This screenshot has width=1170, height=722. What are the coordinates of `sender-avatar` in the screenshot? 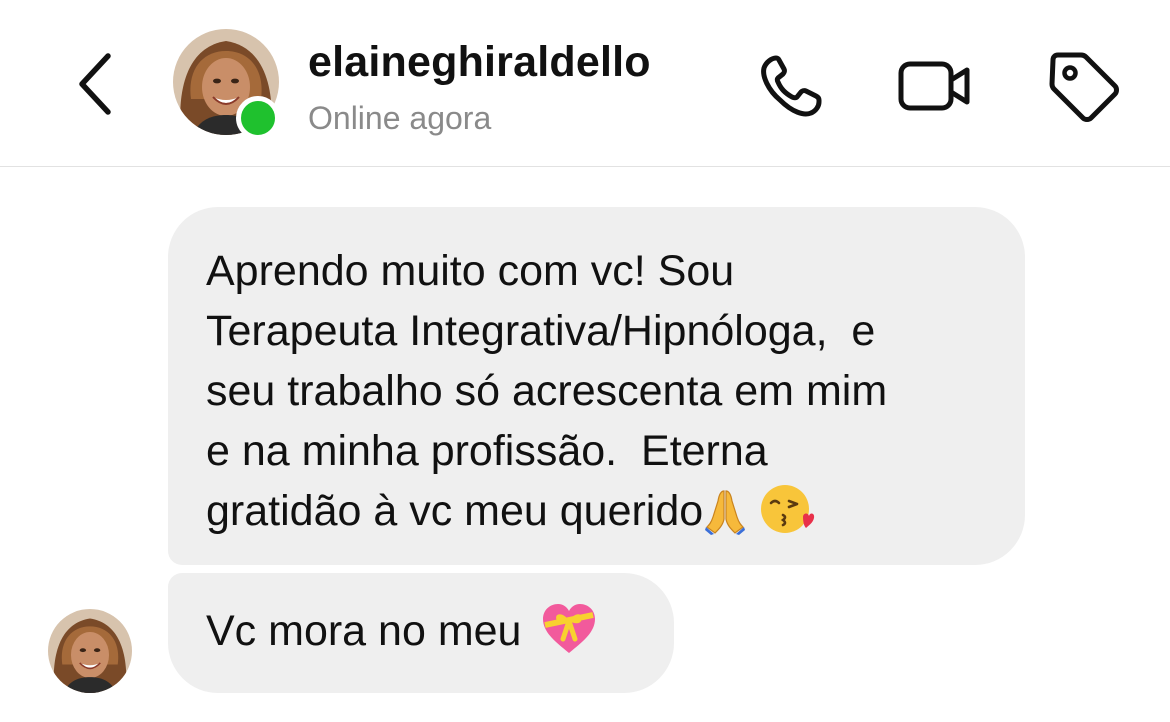 It's located at (90, 651).